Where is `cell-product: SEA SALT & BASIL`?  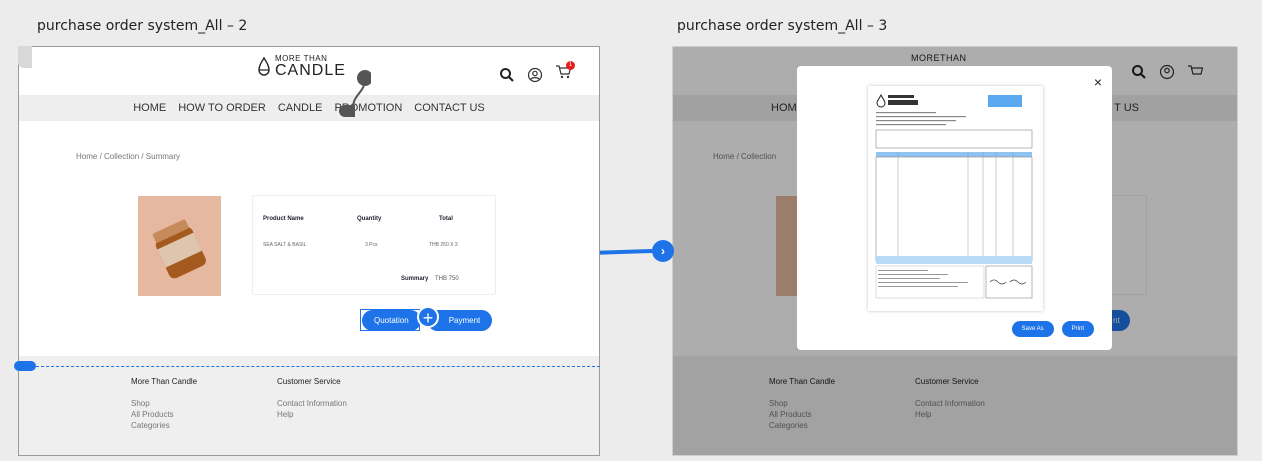
cell-product: SEA SALT & BASIL is located at coordinates (285, 245).